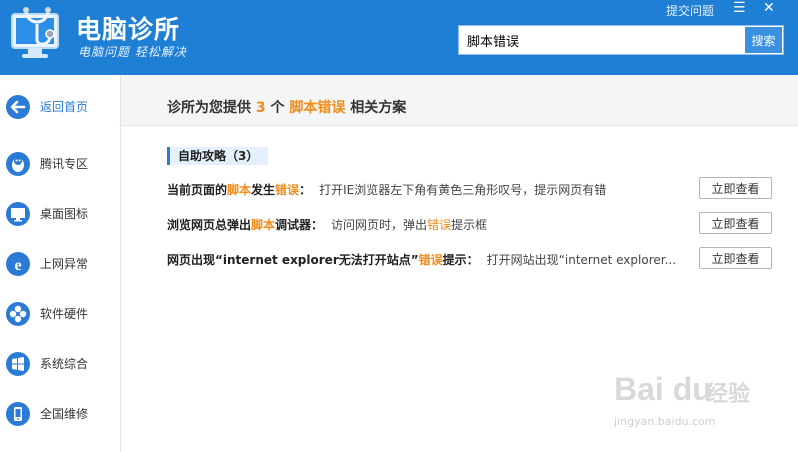 This screenshot has height=452, width=798. I want to click on sidebar-item-desktop: 桌面图标, so click(60, 214).